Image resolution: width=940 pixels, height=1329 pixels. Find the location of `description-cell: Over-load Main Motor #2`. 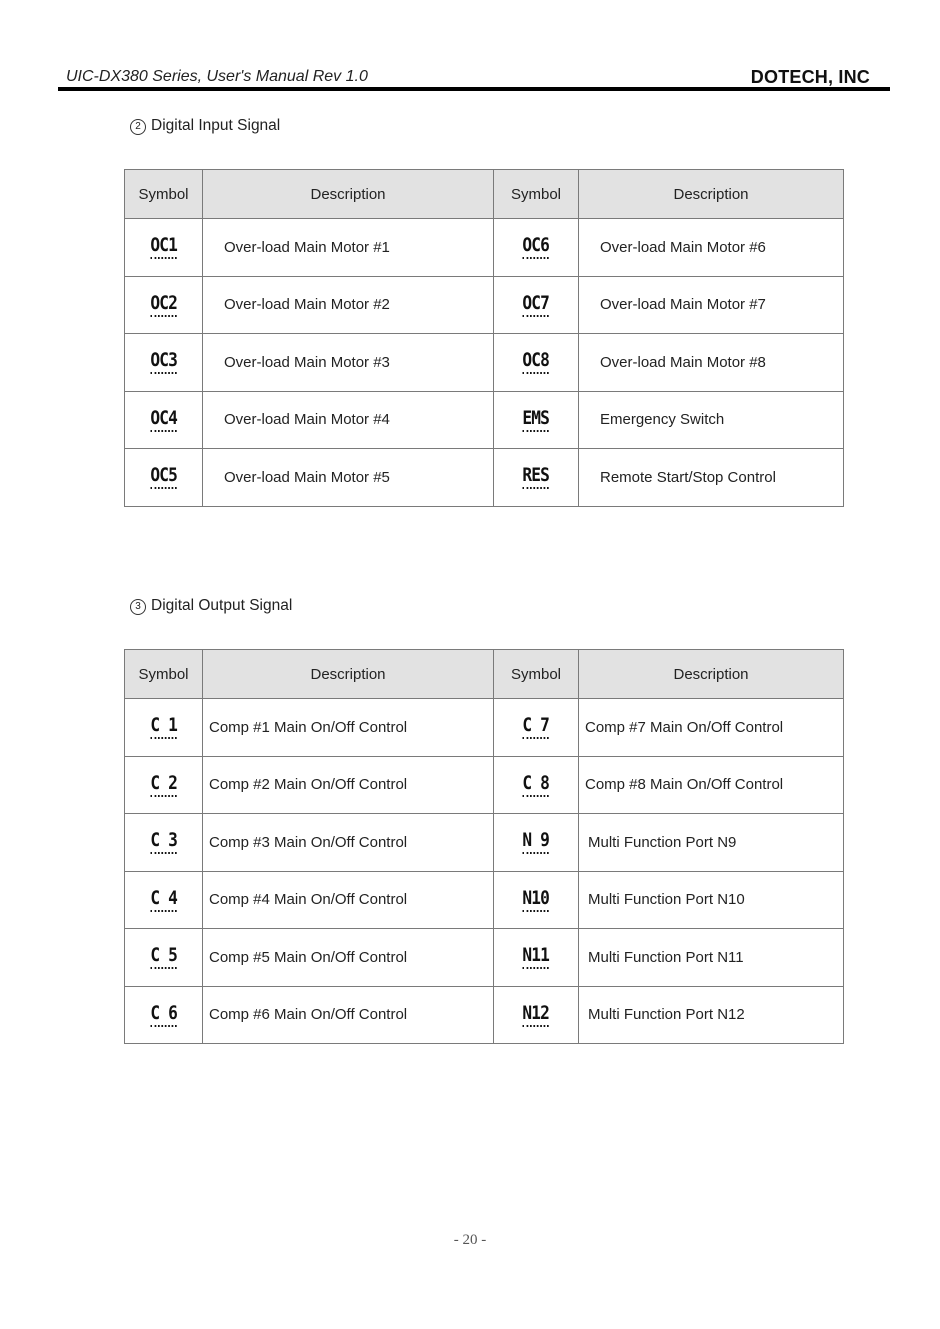

description-cell: Over-load Main Motor #2 is located at coordinates (348, 304).